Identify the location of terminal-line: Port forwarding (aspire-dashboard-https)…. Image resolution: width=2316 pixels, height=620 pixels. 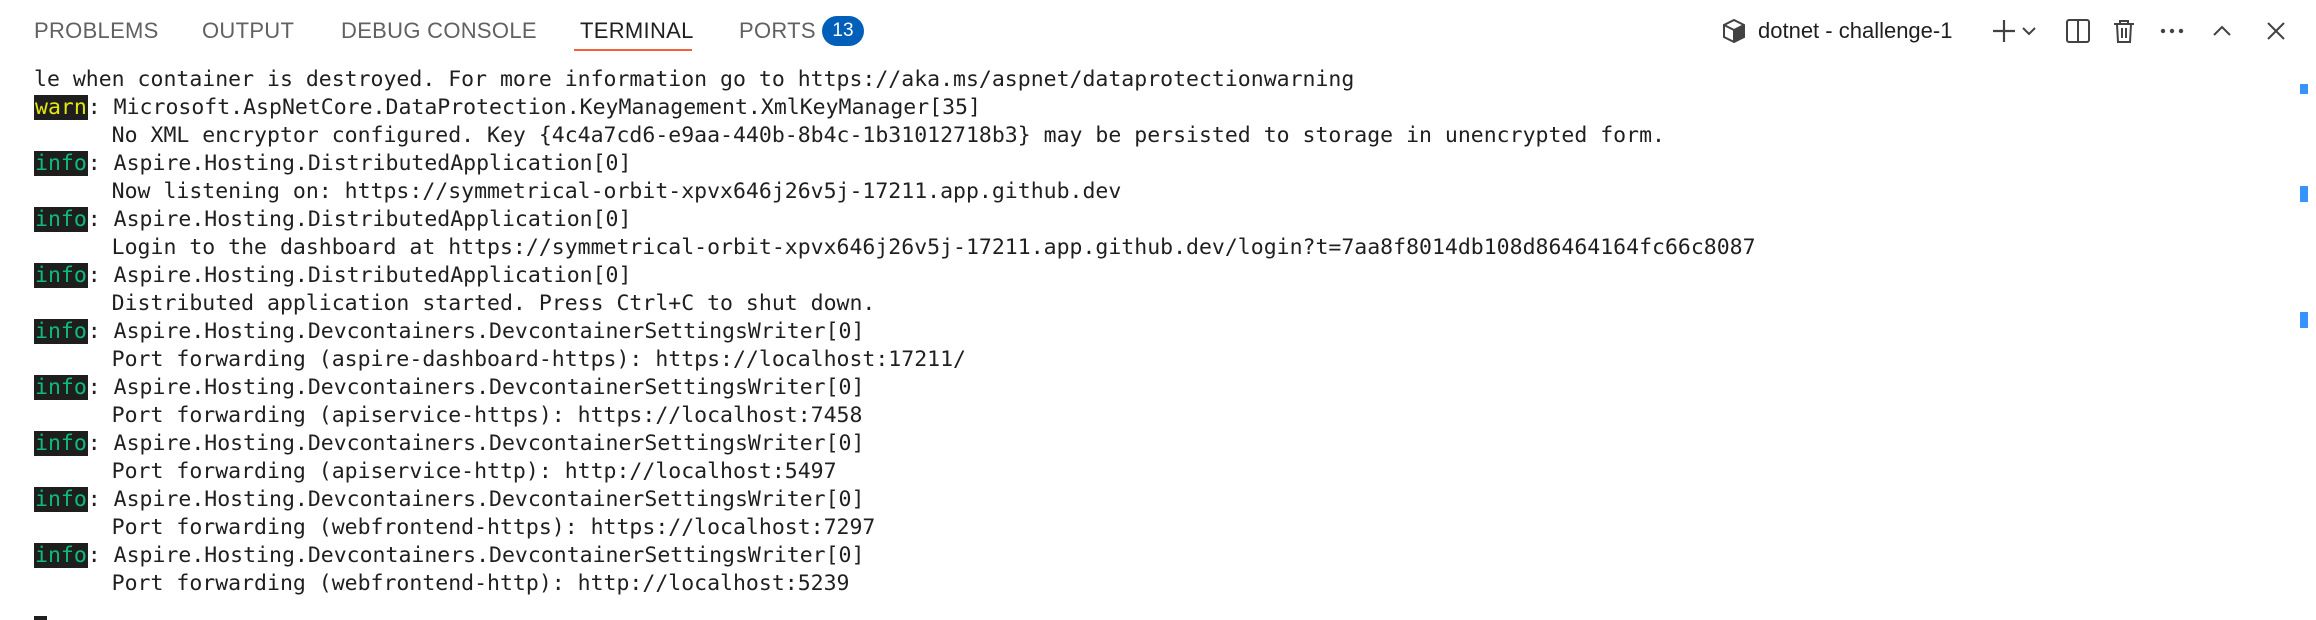
(500, 360).